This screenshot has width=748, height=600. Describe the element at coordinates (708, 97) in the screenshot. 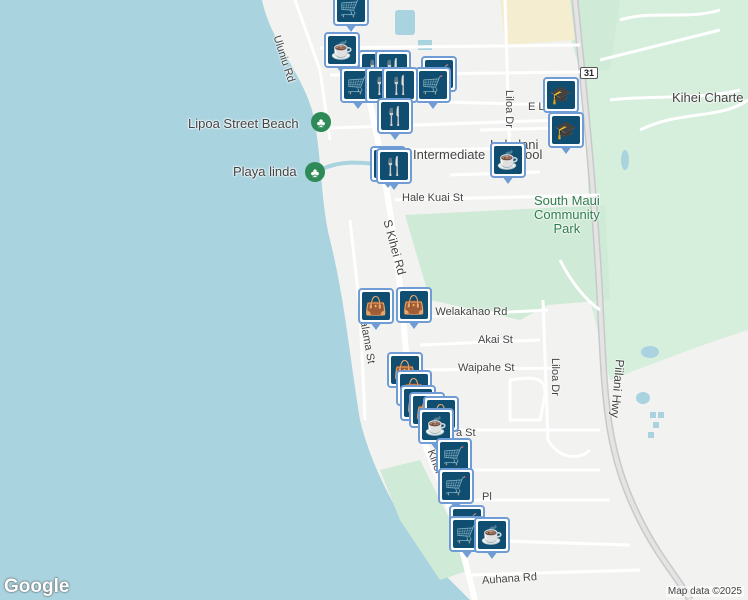

I see `poi-label-kihei-charter: Kihei Charte` at that location.